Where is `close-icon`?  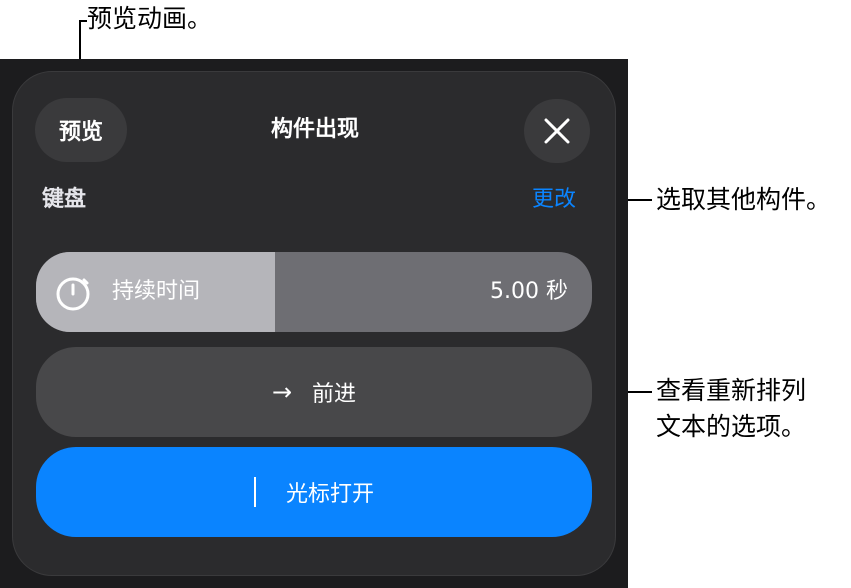 close-icon is located at coordinates (557, 131).